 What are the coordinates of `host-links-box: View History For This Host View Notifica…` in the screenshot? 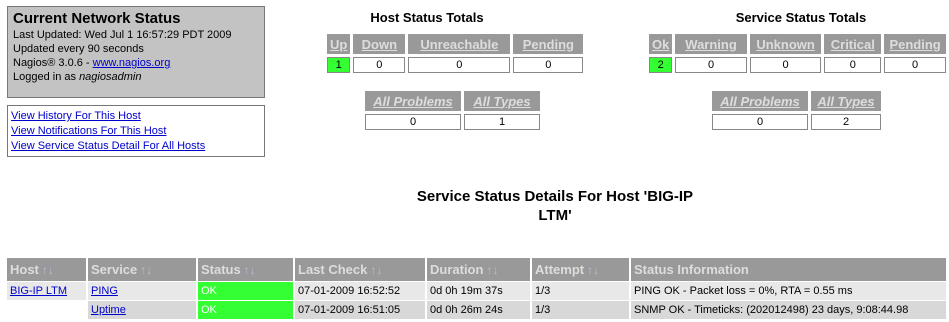 It's located at (136, 131).